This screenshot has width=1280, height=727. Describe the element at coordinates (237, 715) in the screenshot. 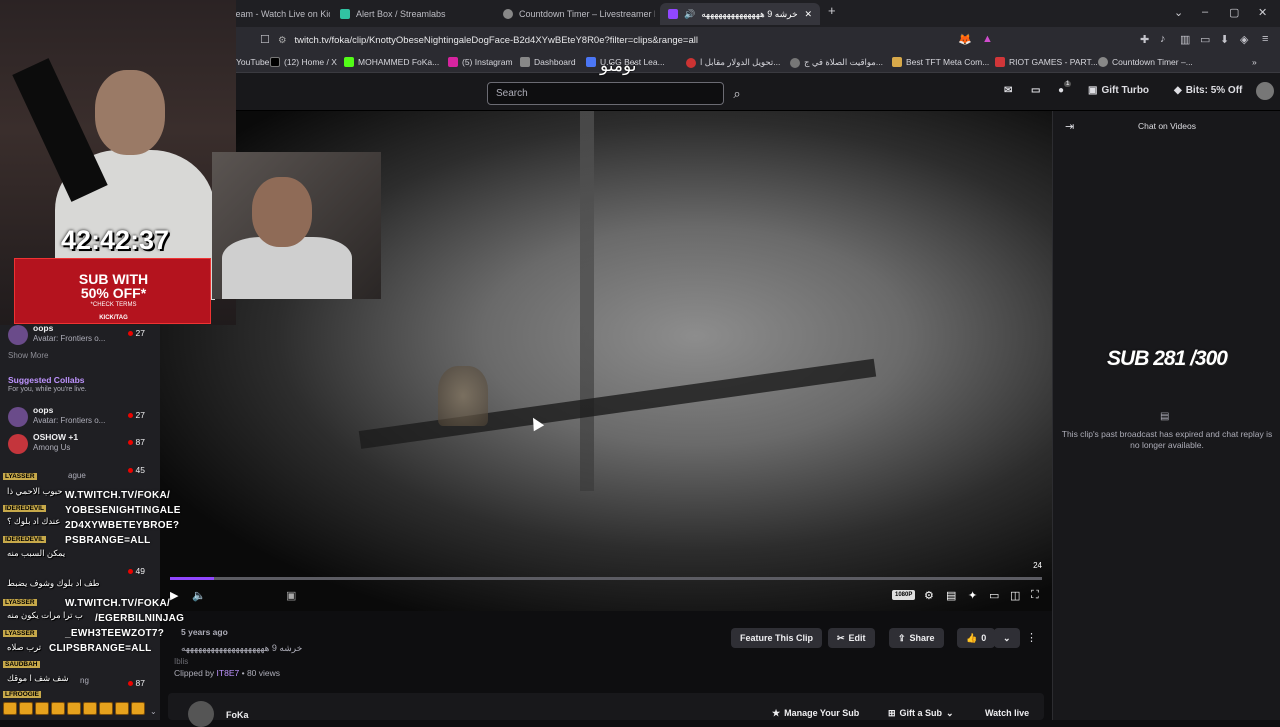

I see `channel-name: FoKa` at that location.